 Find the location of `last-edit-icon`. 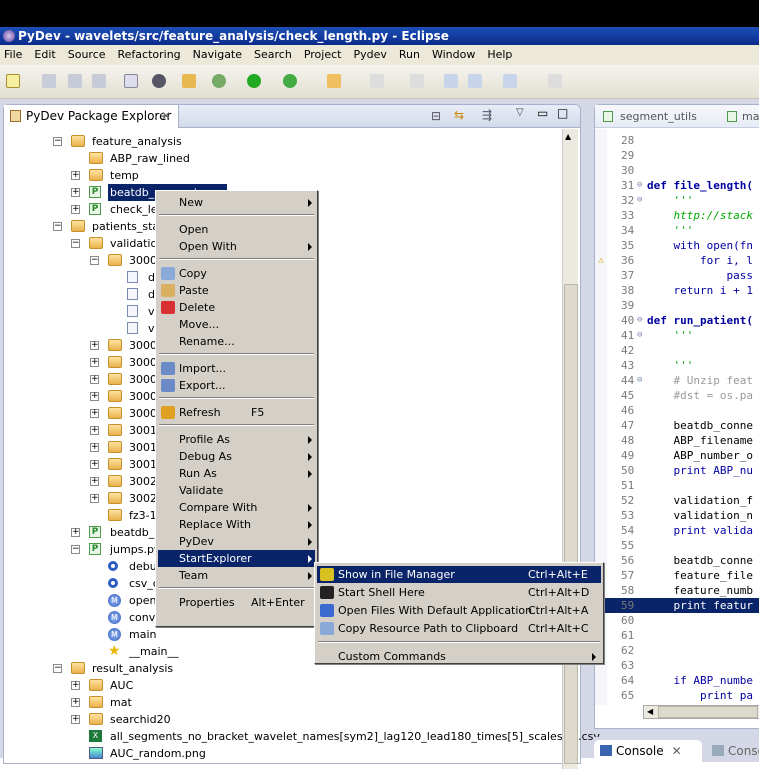

last-edit-icon is located at coordinates (451, 81).